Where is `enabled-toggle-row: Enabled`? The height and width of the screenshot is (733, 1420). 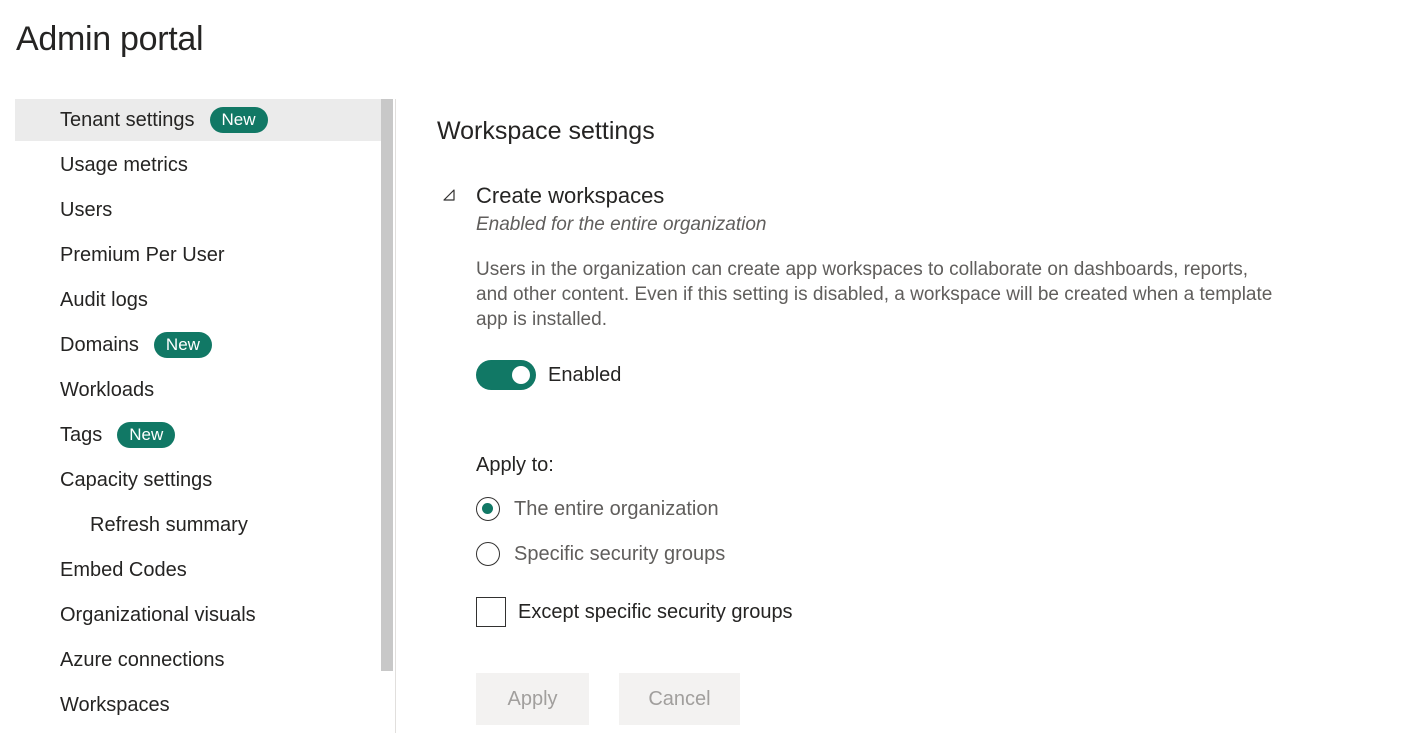
enabled-toggle-row: Enabled is located at coordinates (548, 375).